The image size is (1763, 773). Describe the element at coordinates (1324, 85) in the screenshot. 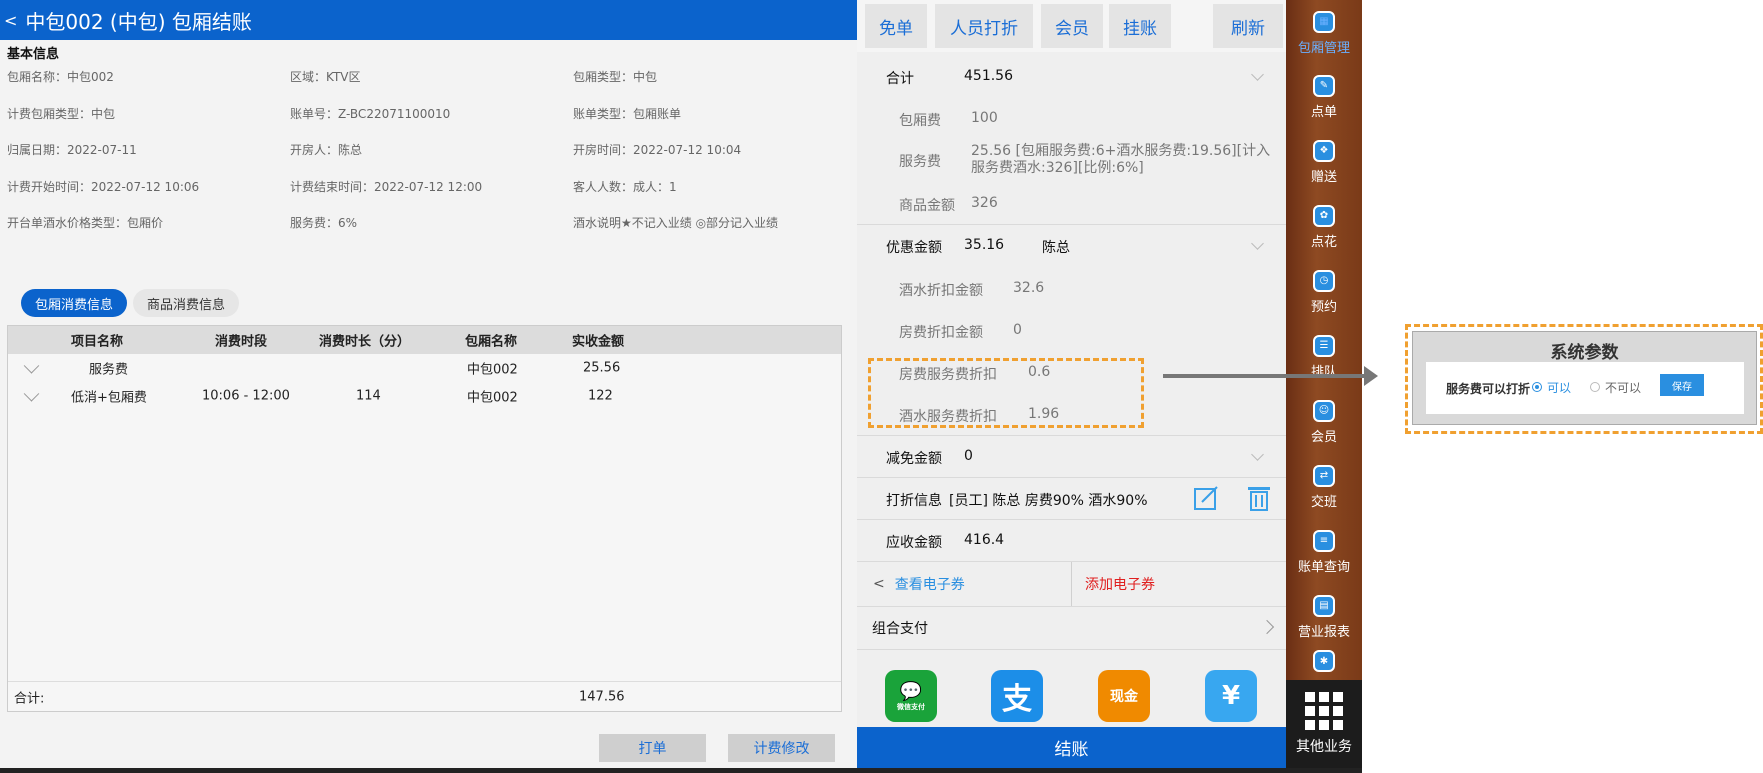

I see `order-icon: ✎` at that location.